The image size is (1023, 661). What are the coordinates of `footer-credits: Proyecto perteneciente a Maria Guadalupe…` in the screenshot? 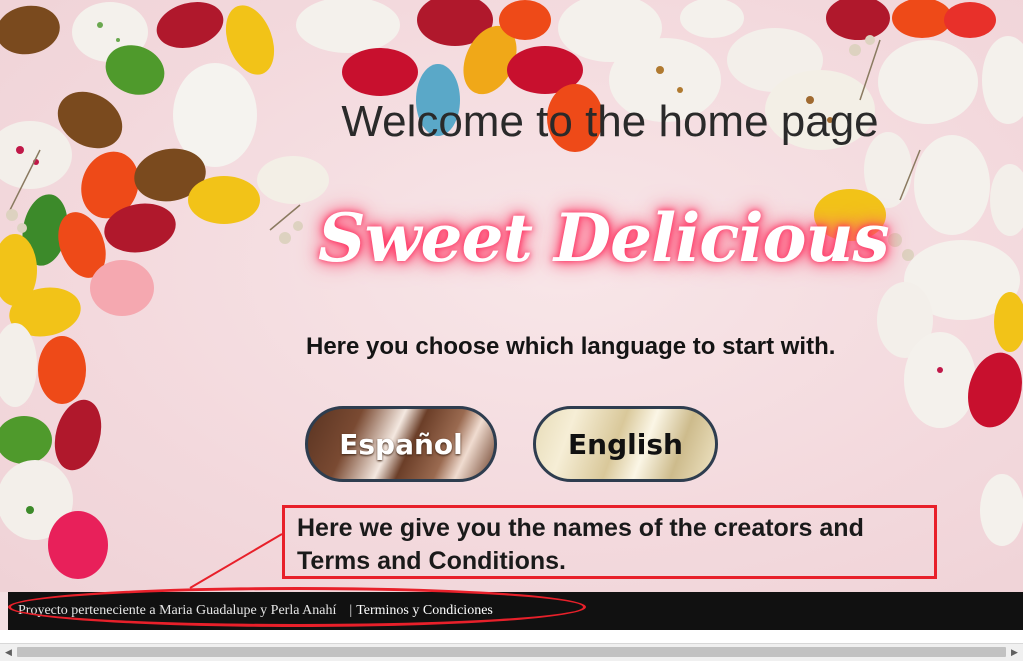 It's located at (177, 610).